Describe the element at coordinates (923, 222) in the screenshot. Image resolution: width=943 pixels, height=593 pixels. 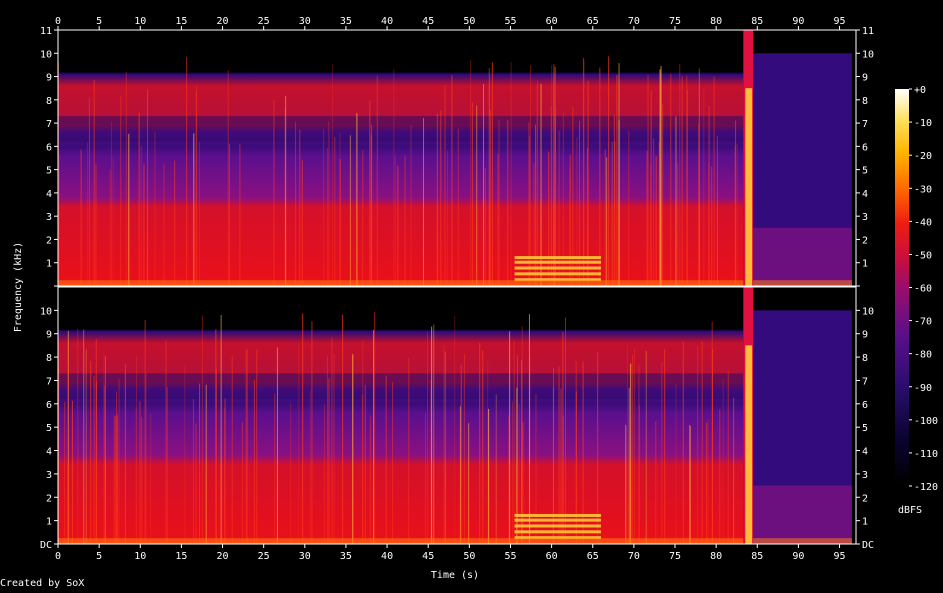
I see `colorbar-tick-label: -40` at that location.